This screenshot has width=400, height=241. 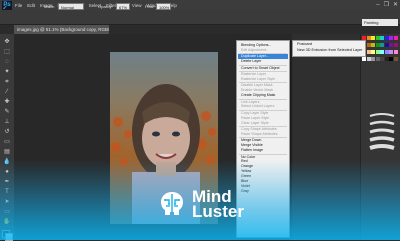 I want to click on move-tool-icon: ✥, so click(x=7, y=42).